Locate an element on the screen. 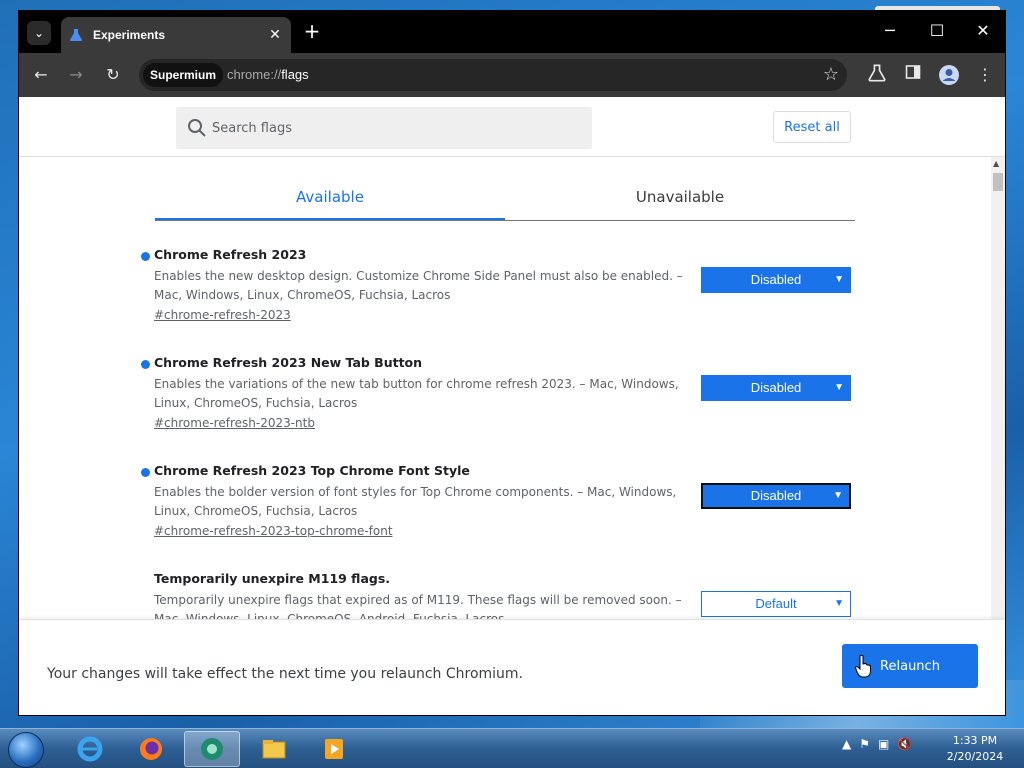  vertical-scrollbar: ▲ is located at coordinates (998, 388).